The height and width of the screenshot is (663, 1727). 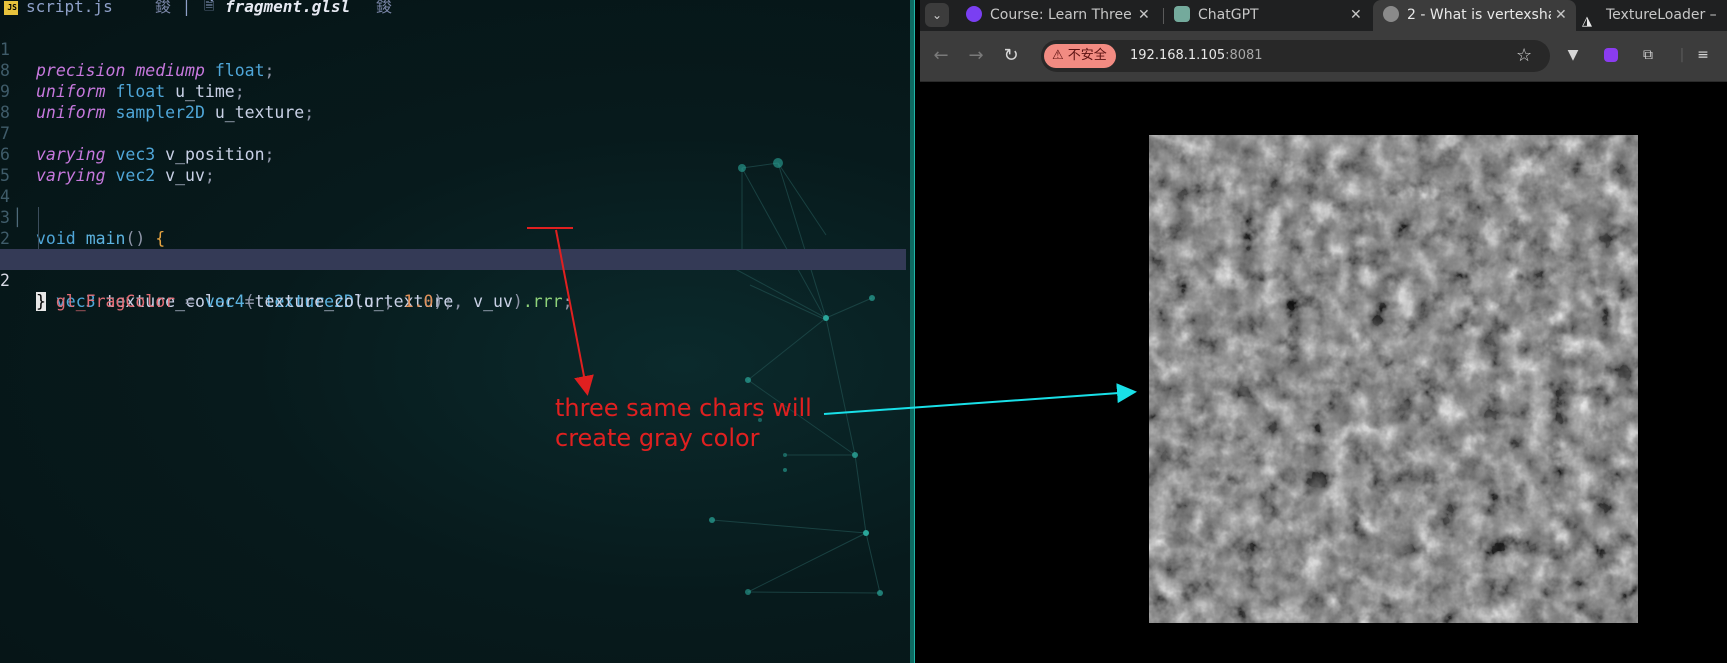 I want to click on annotation-line-2: create gray color, so click(x=657, y=438).